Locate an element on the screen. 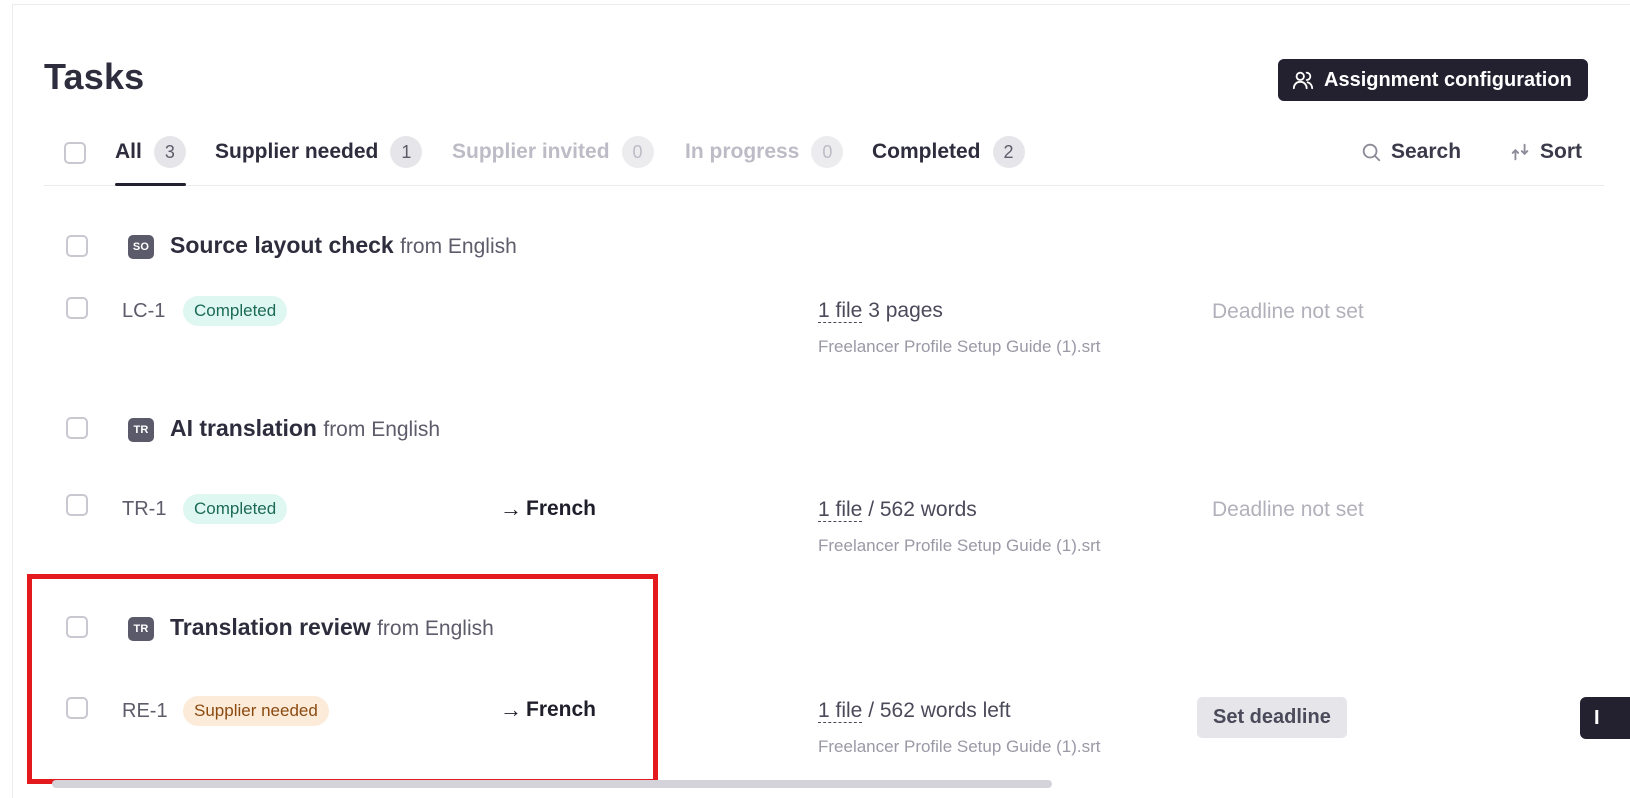 Image resolution: width=1630 pixels, height=798 pixels. task-type-icon: SO is located at coordinates (141, 247).